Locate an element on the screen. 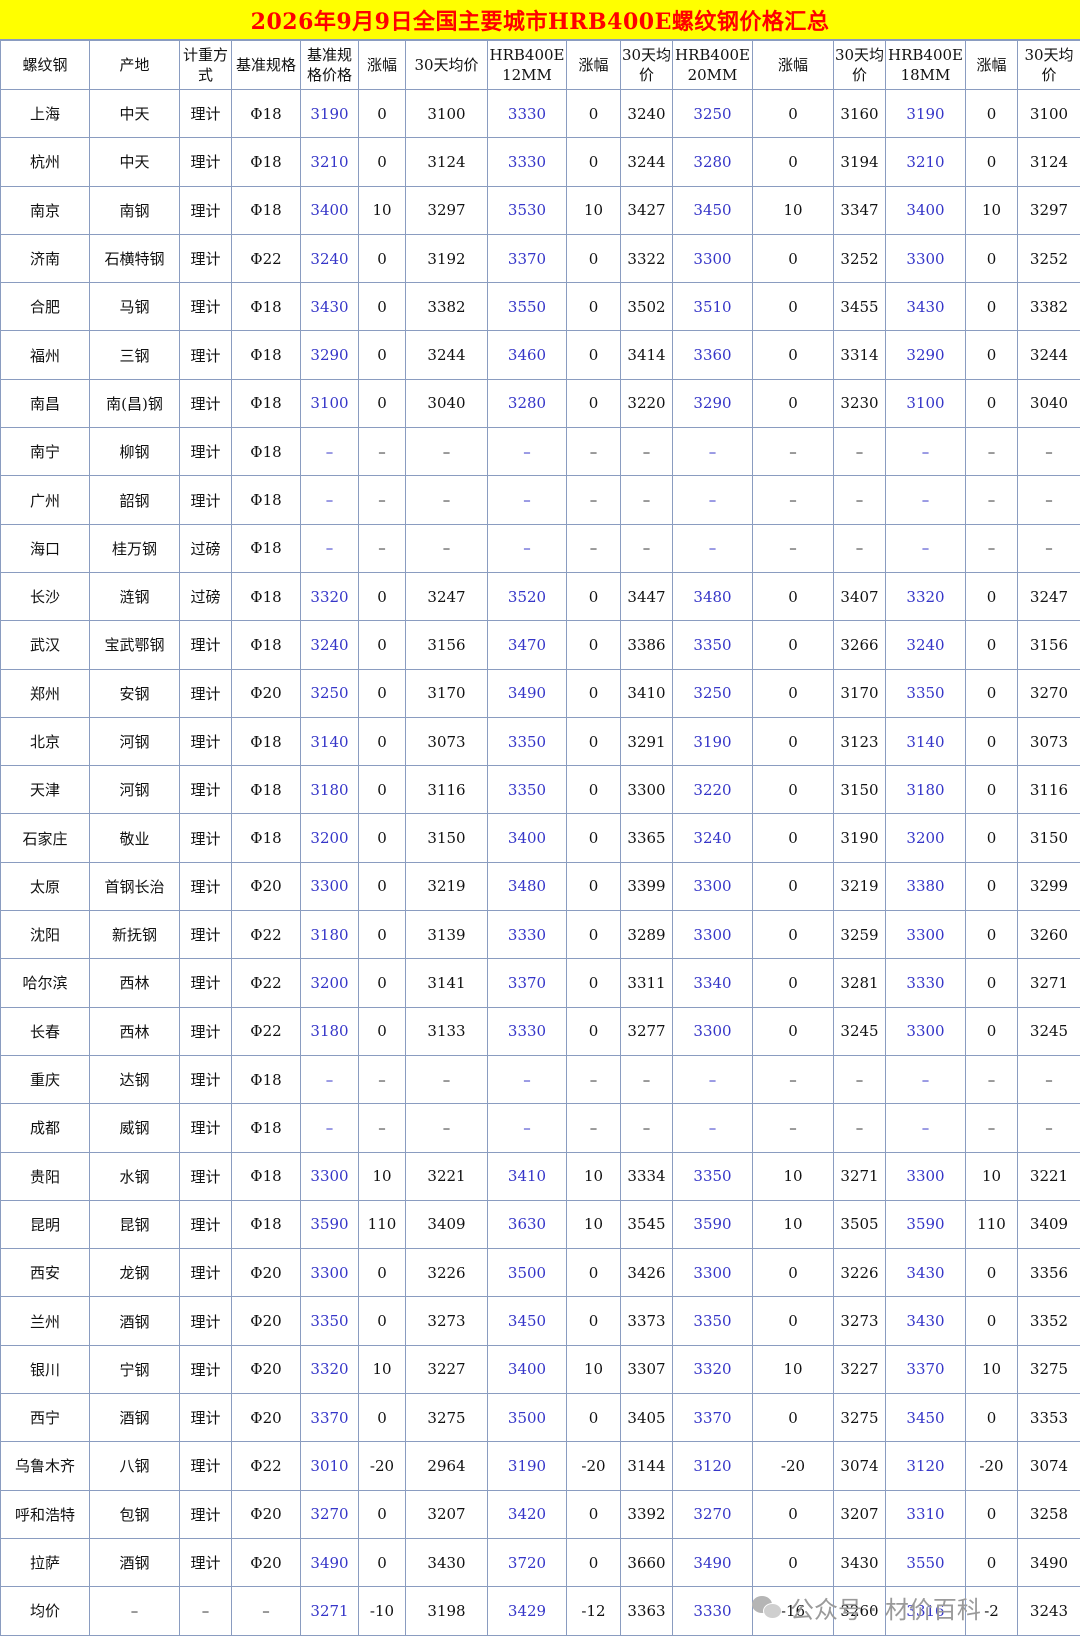  table-cell: 3281 is located at coordinates (860, 983).